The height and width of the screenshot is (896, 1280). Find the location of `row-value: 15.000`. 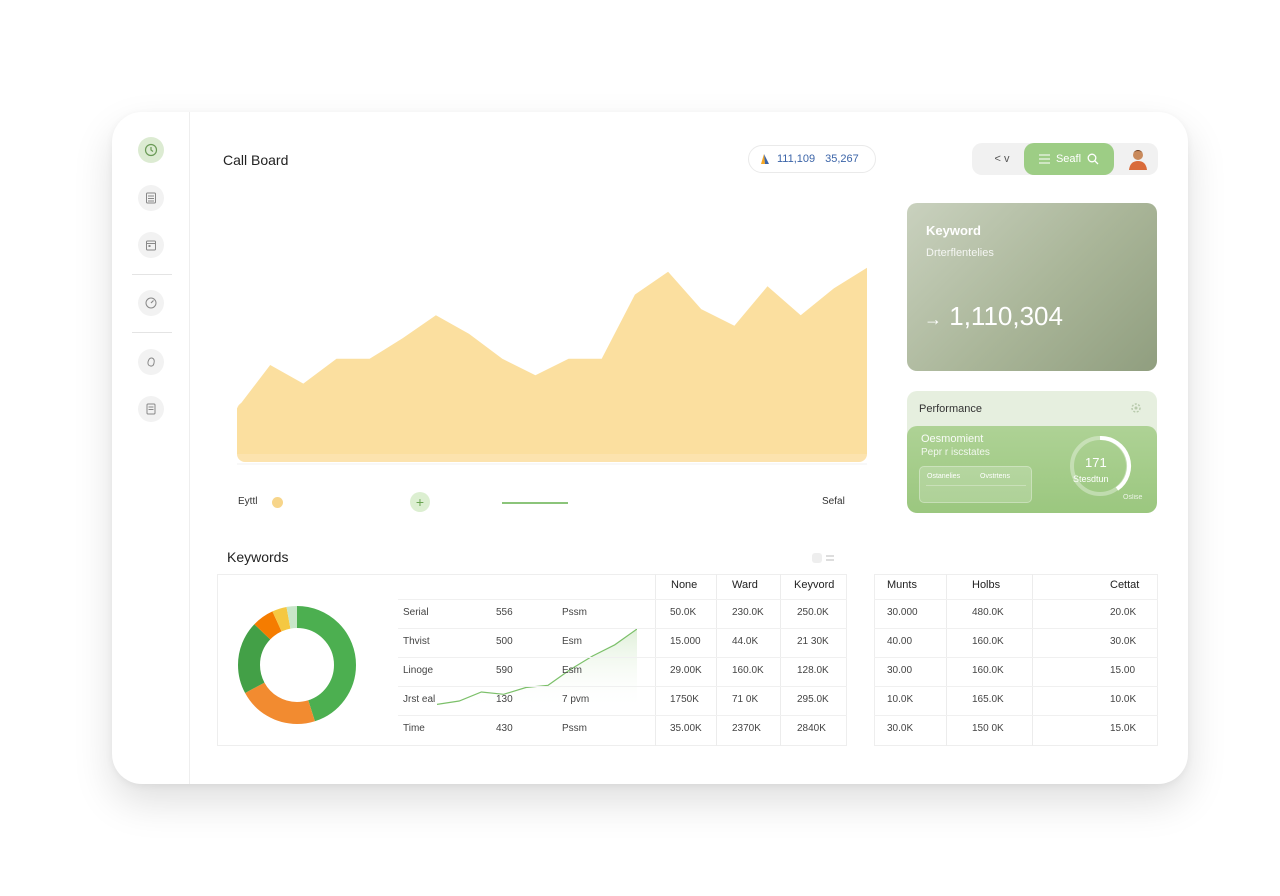

row-value: 15.000 is located at coordinates (685, 641).